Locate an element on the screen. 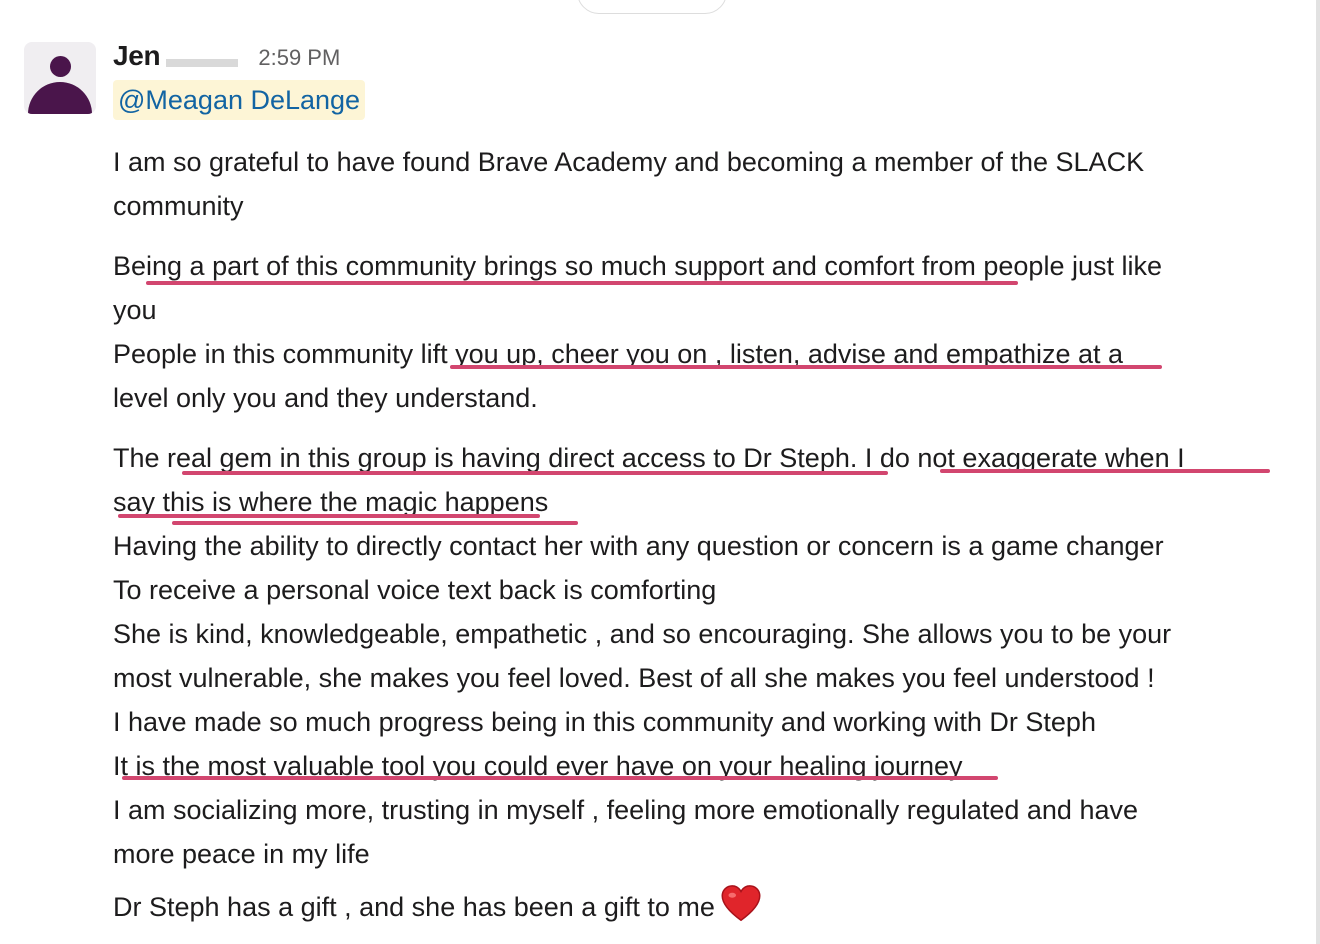  avatar is located at coordinates (60, 78).